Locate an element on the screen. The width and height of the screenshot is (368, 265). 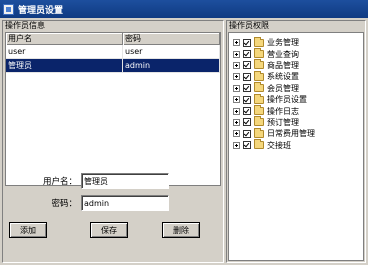
cell-password: user is located at coordinates (171, 51).